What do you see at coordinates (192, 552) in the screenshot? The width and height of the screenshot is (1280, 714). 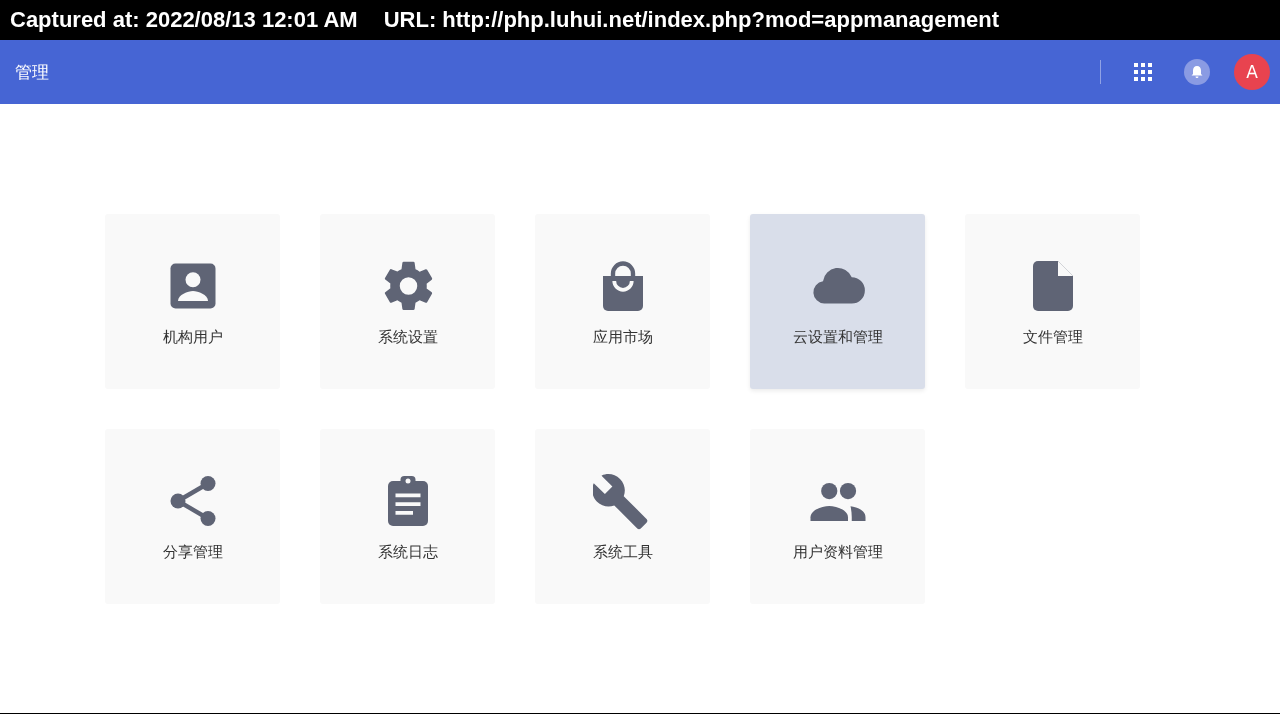 I see `tile-label: 分享管理` at bounding box center [192, 552].